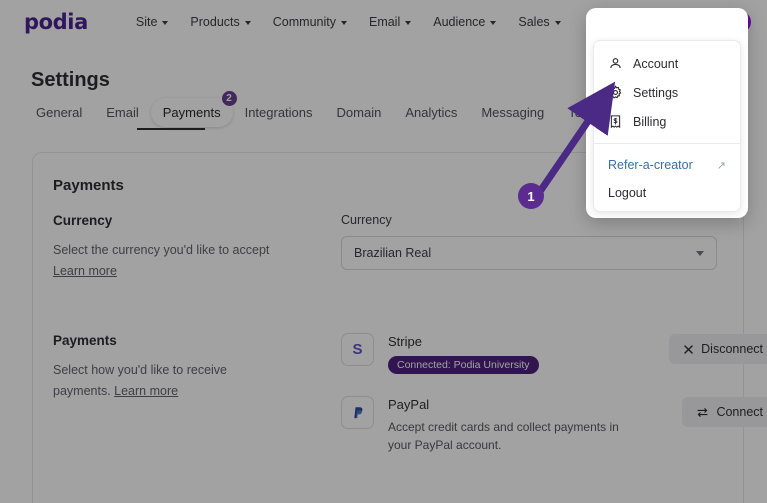 The height and width of the screenshot is (503, 767). Describe the element at coordinates (576, 137) in the screenshot. I see `annotation-arrow` at that location.